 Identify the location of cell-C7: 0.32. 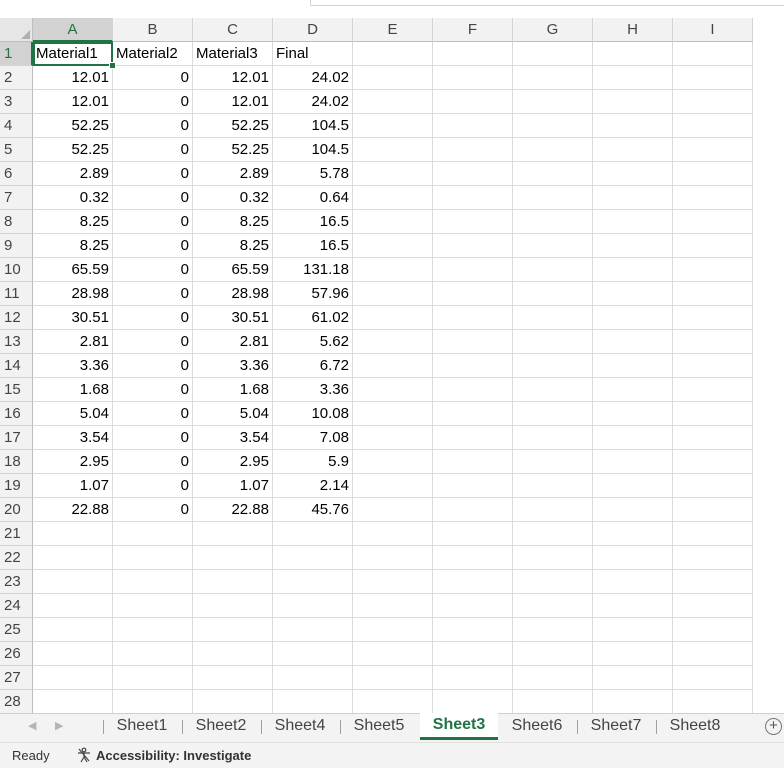
(233, 198).